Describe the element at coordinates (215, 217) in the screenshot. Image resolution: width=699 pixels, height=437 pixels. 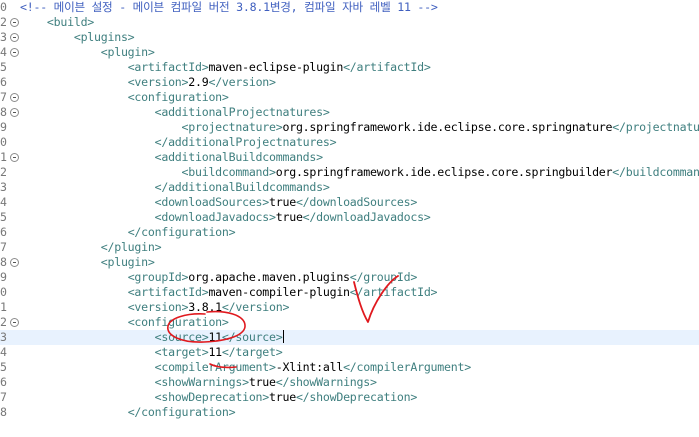
I see `xml-tag: <downloadJavadocs>` at that location.